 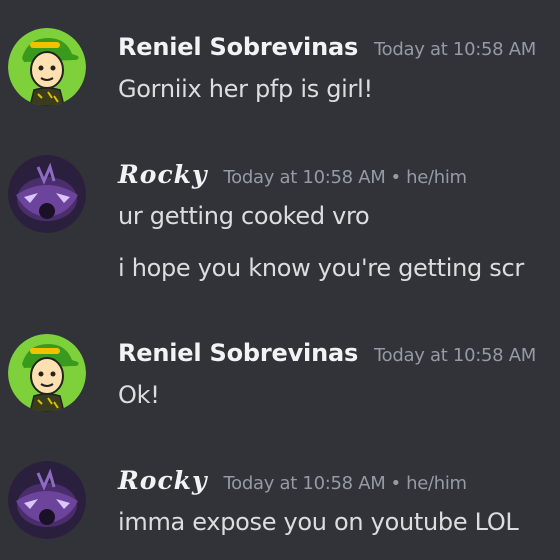 I want to click on message-text: i hope you know you're getting scr, so click(x=321, y=268).